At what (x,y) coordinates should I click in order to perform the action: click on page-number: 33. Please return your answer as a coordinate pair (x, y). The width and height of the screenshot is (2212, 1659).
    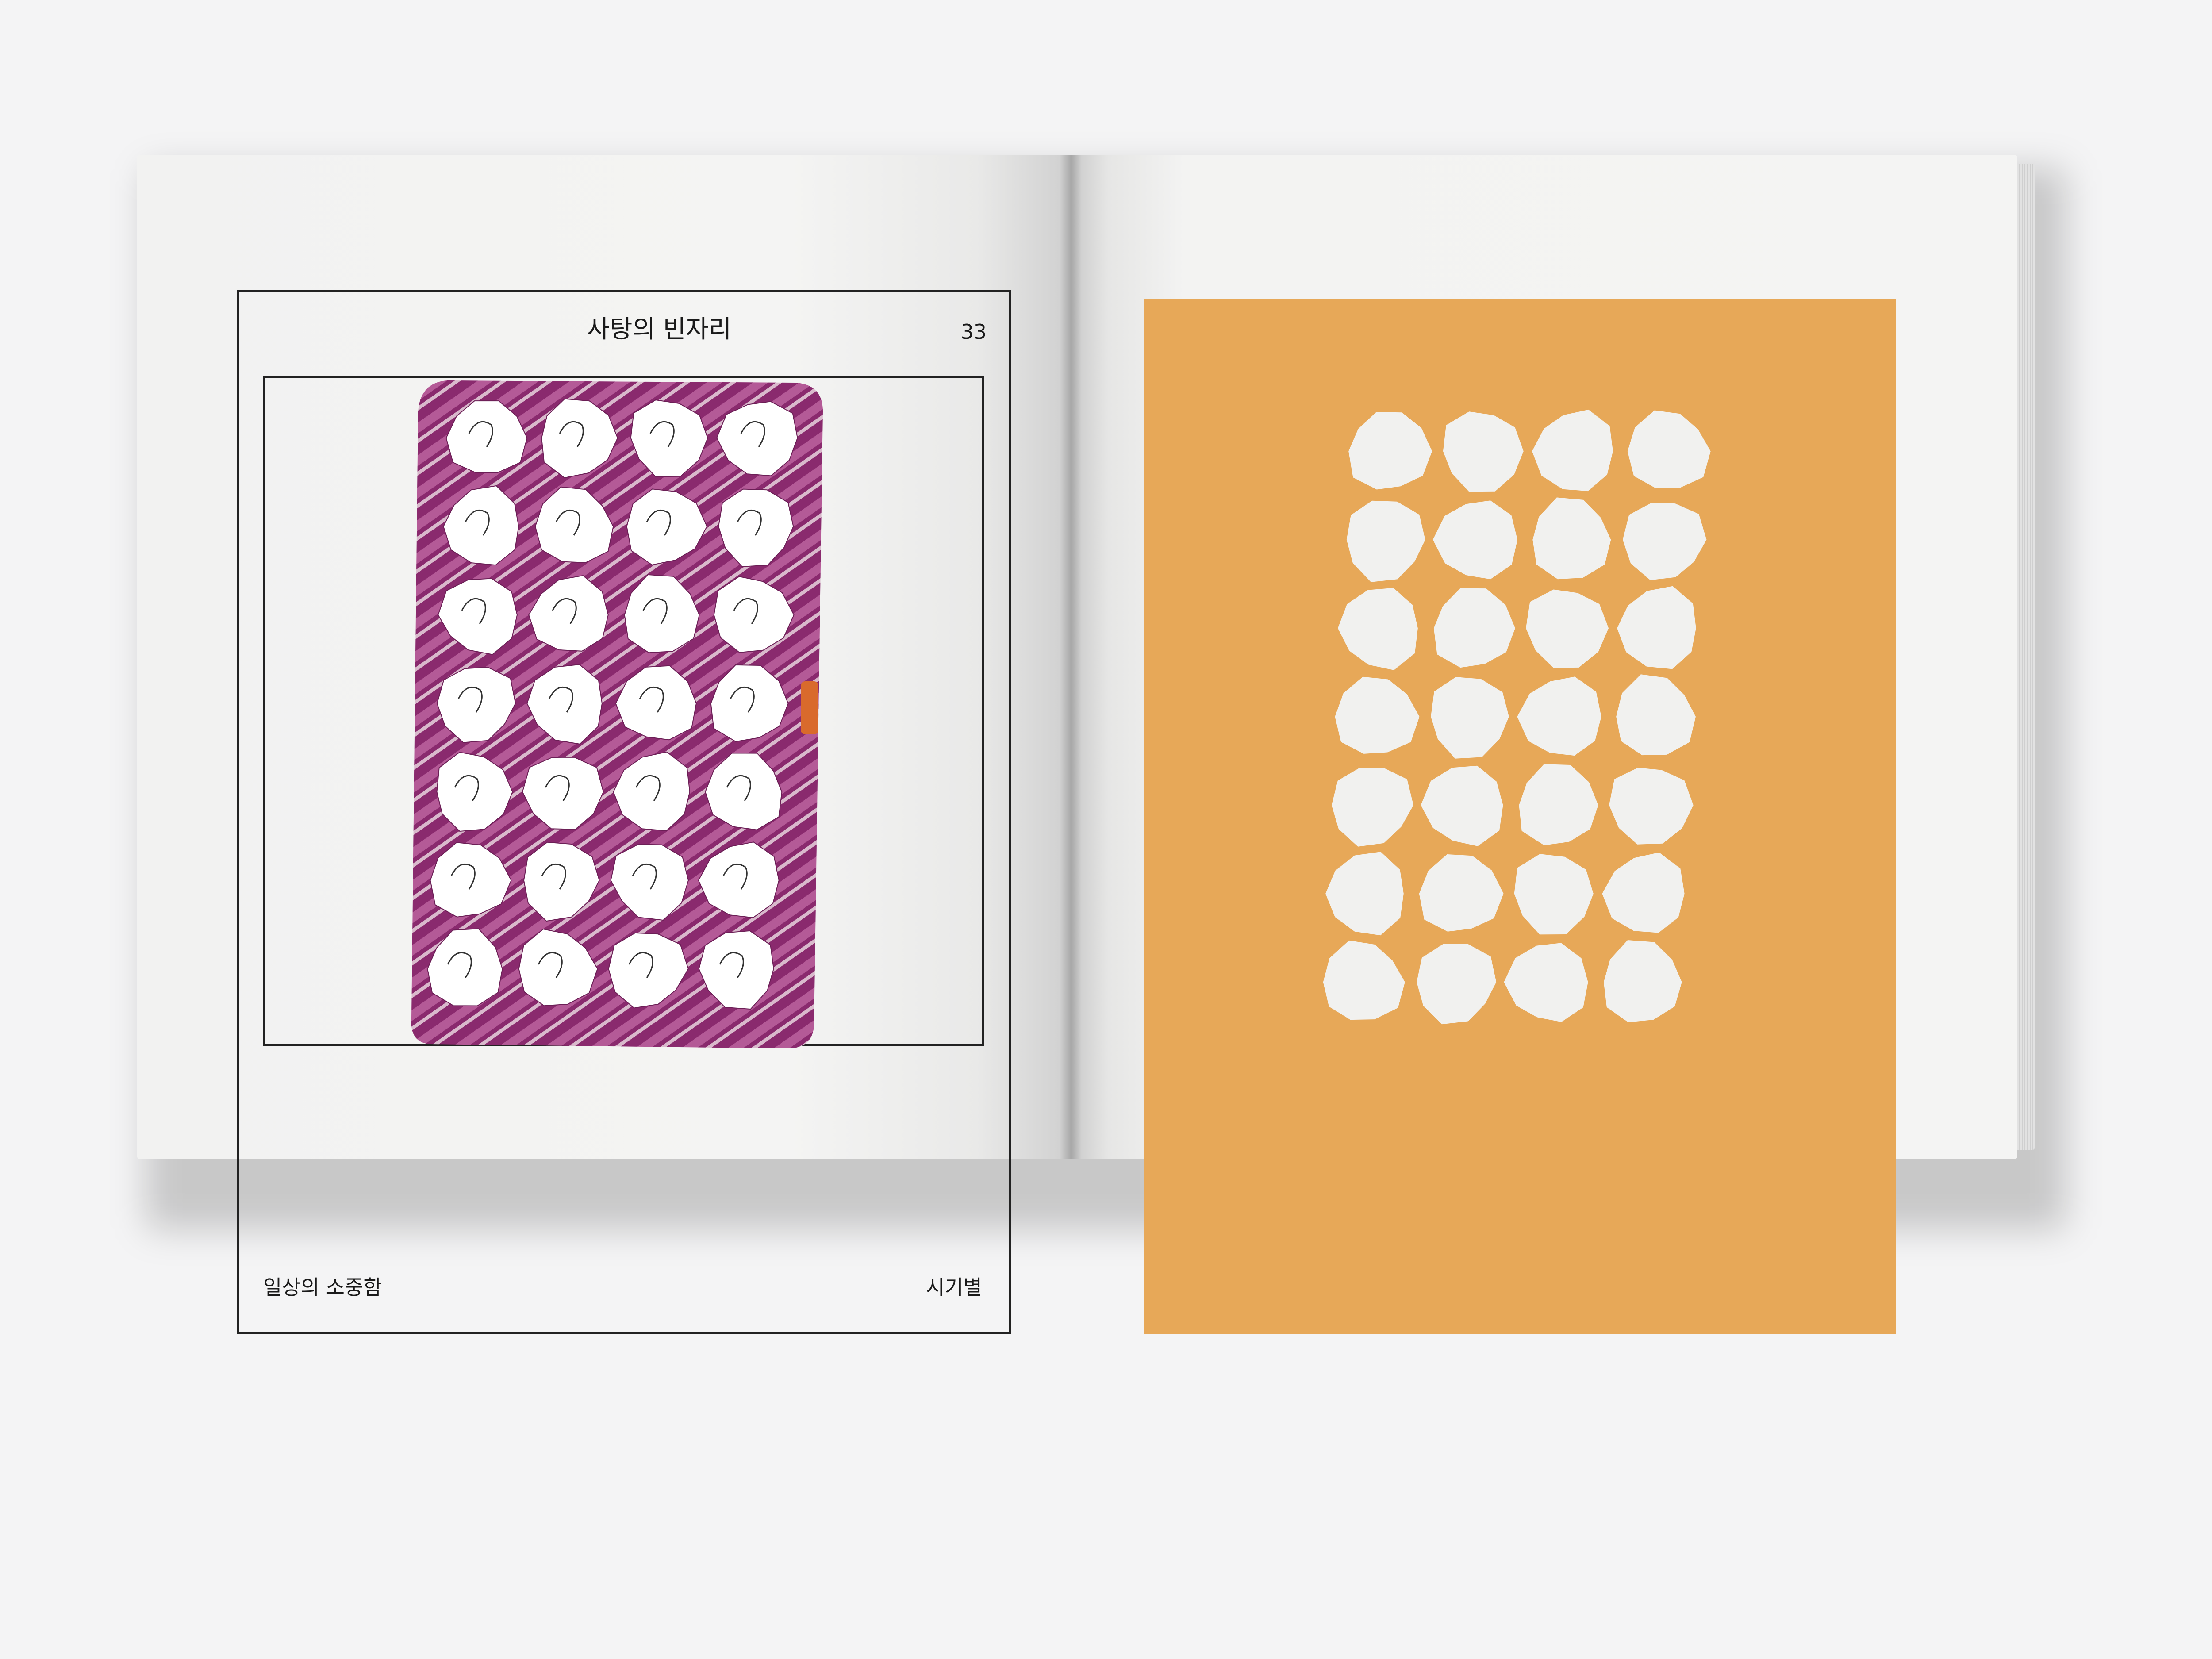
    Looking at the image, I should click on (973, 332).